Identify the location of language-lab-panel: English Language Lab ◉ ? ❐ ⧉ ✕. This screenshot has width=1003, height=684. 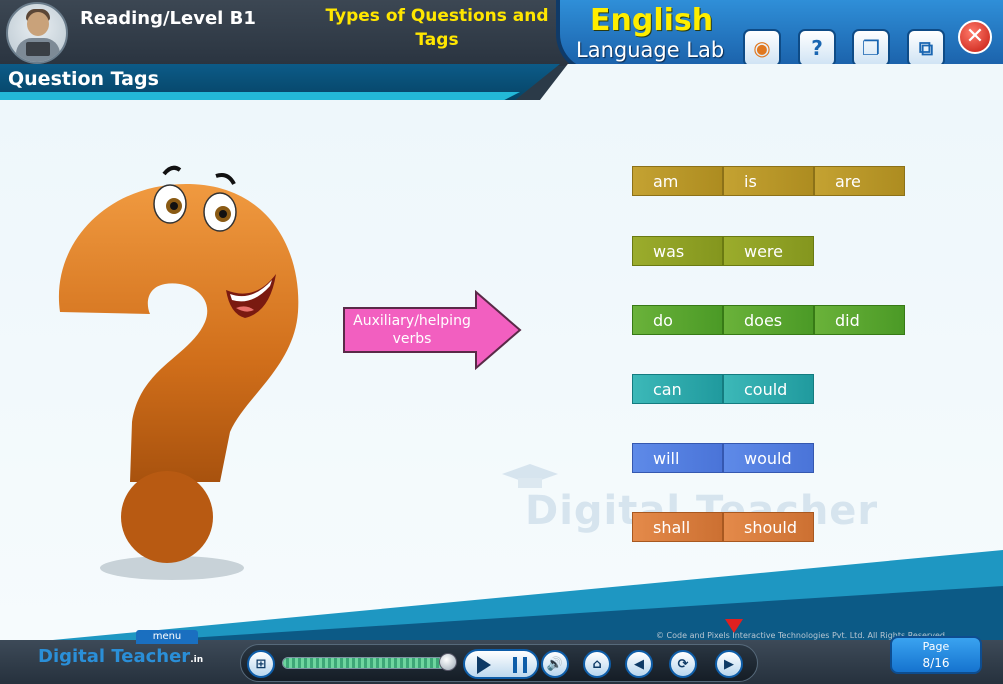
(779, 37).